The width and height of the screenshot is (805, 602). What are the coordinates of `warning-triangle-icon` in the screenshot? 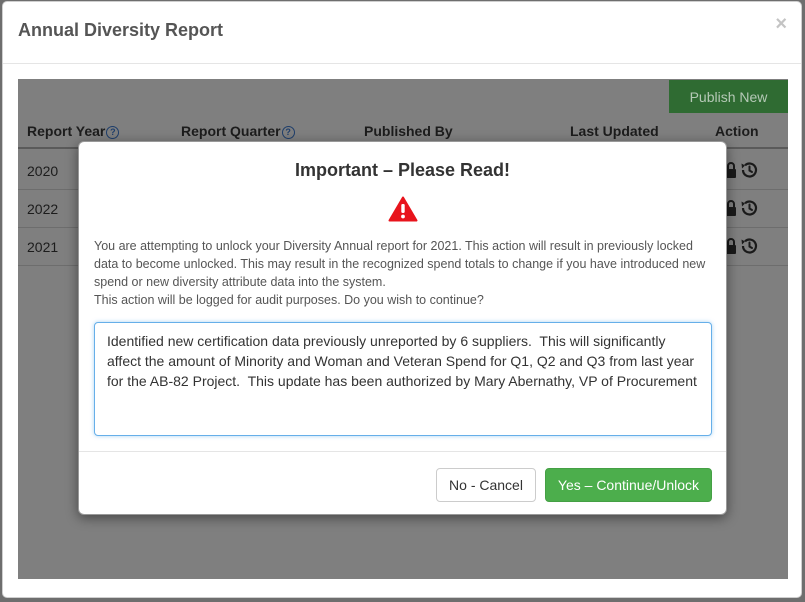 It's located at (403, 211).